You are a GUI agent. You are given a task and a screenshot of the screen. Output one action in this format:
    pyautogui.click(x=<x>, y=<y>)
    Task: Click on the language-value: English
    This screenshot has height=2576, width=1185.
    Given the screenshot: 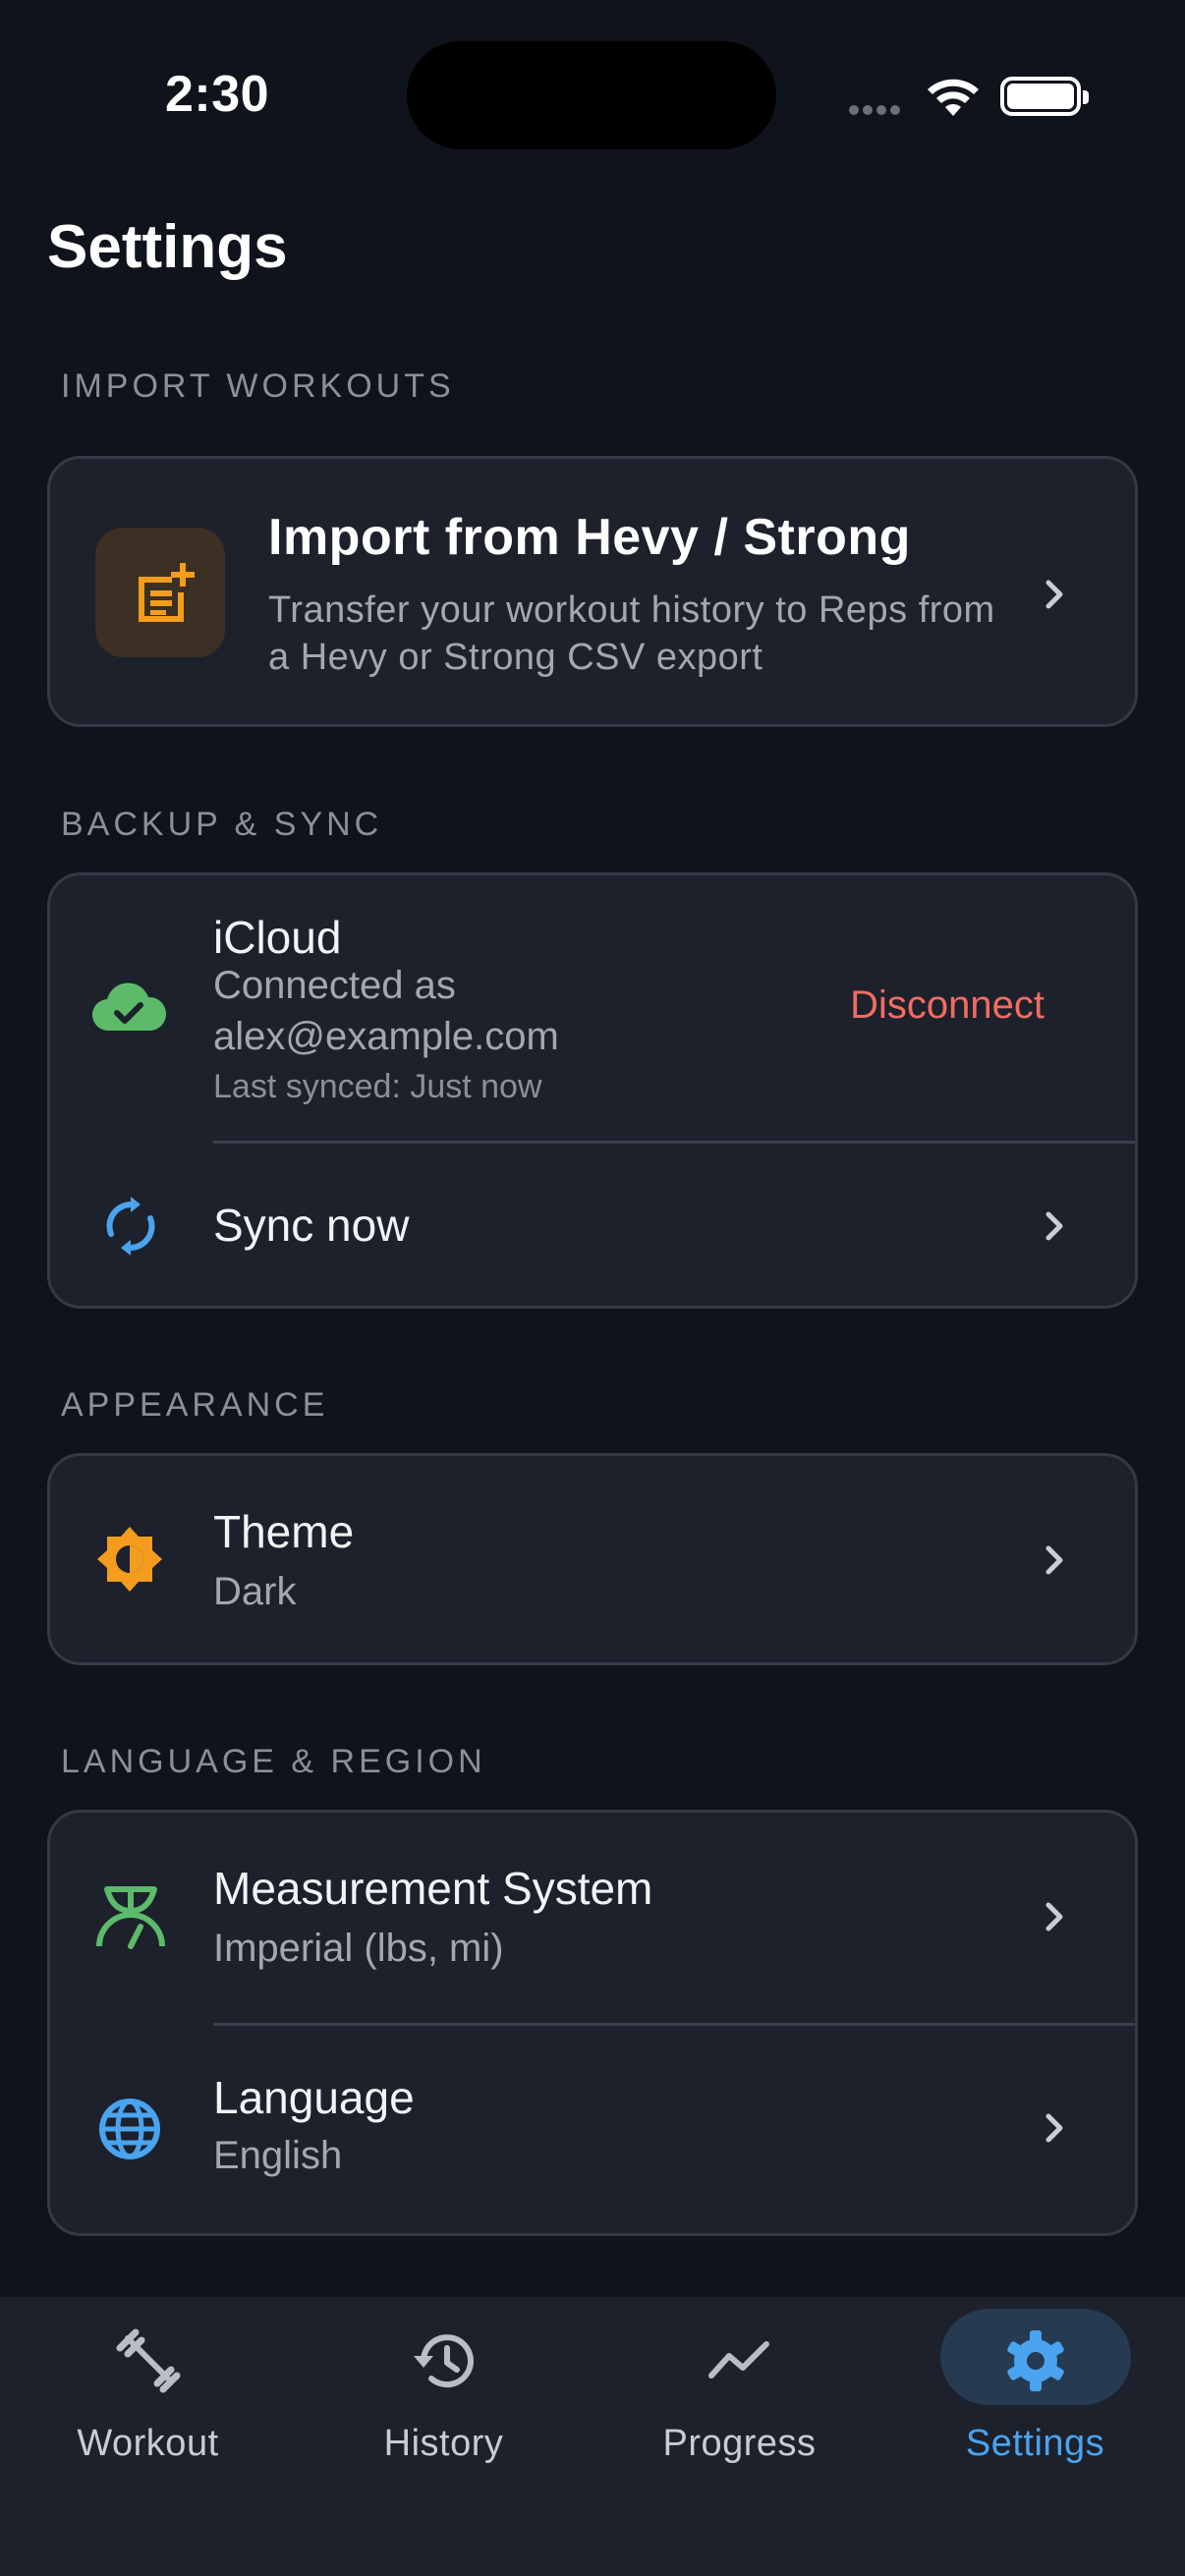 What is the action you would take?
    pyautogui.click(x=278, y=2155)
    